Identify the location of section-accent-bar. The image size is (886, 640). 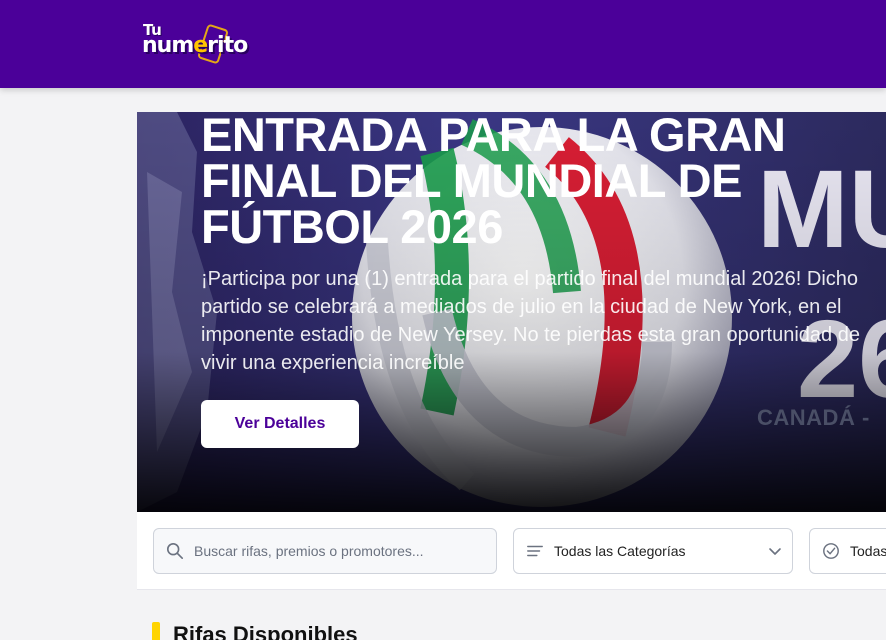
(156, 631).